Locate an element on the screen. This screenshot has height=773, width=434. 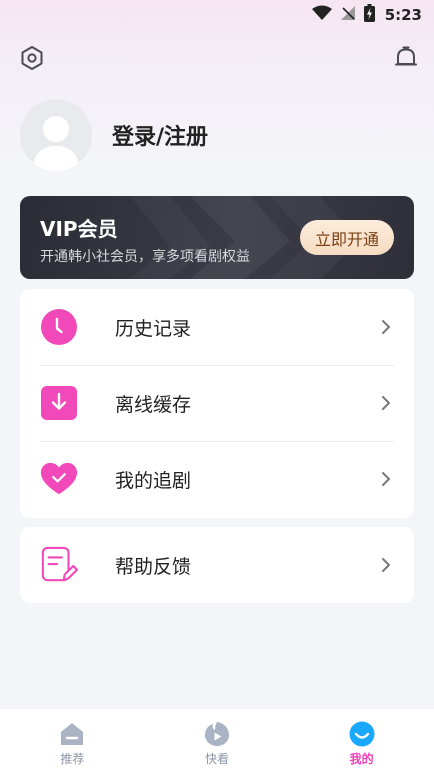
clock-icon is located at coordinates (59, 327).